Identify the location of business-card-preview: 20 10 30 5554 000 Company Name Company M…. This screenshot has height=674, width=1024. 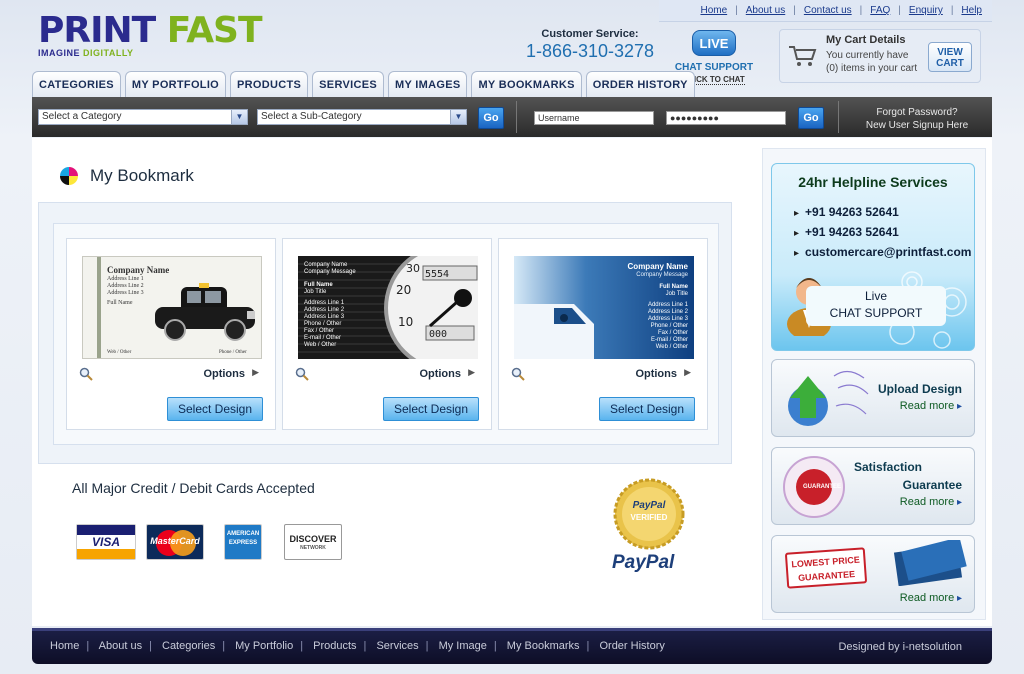
(388, 307).